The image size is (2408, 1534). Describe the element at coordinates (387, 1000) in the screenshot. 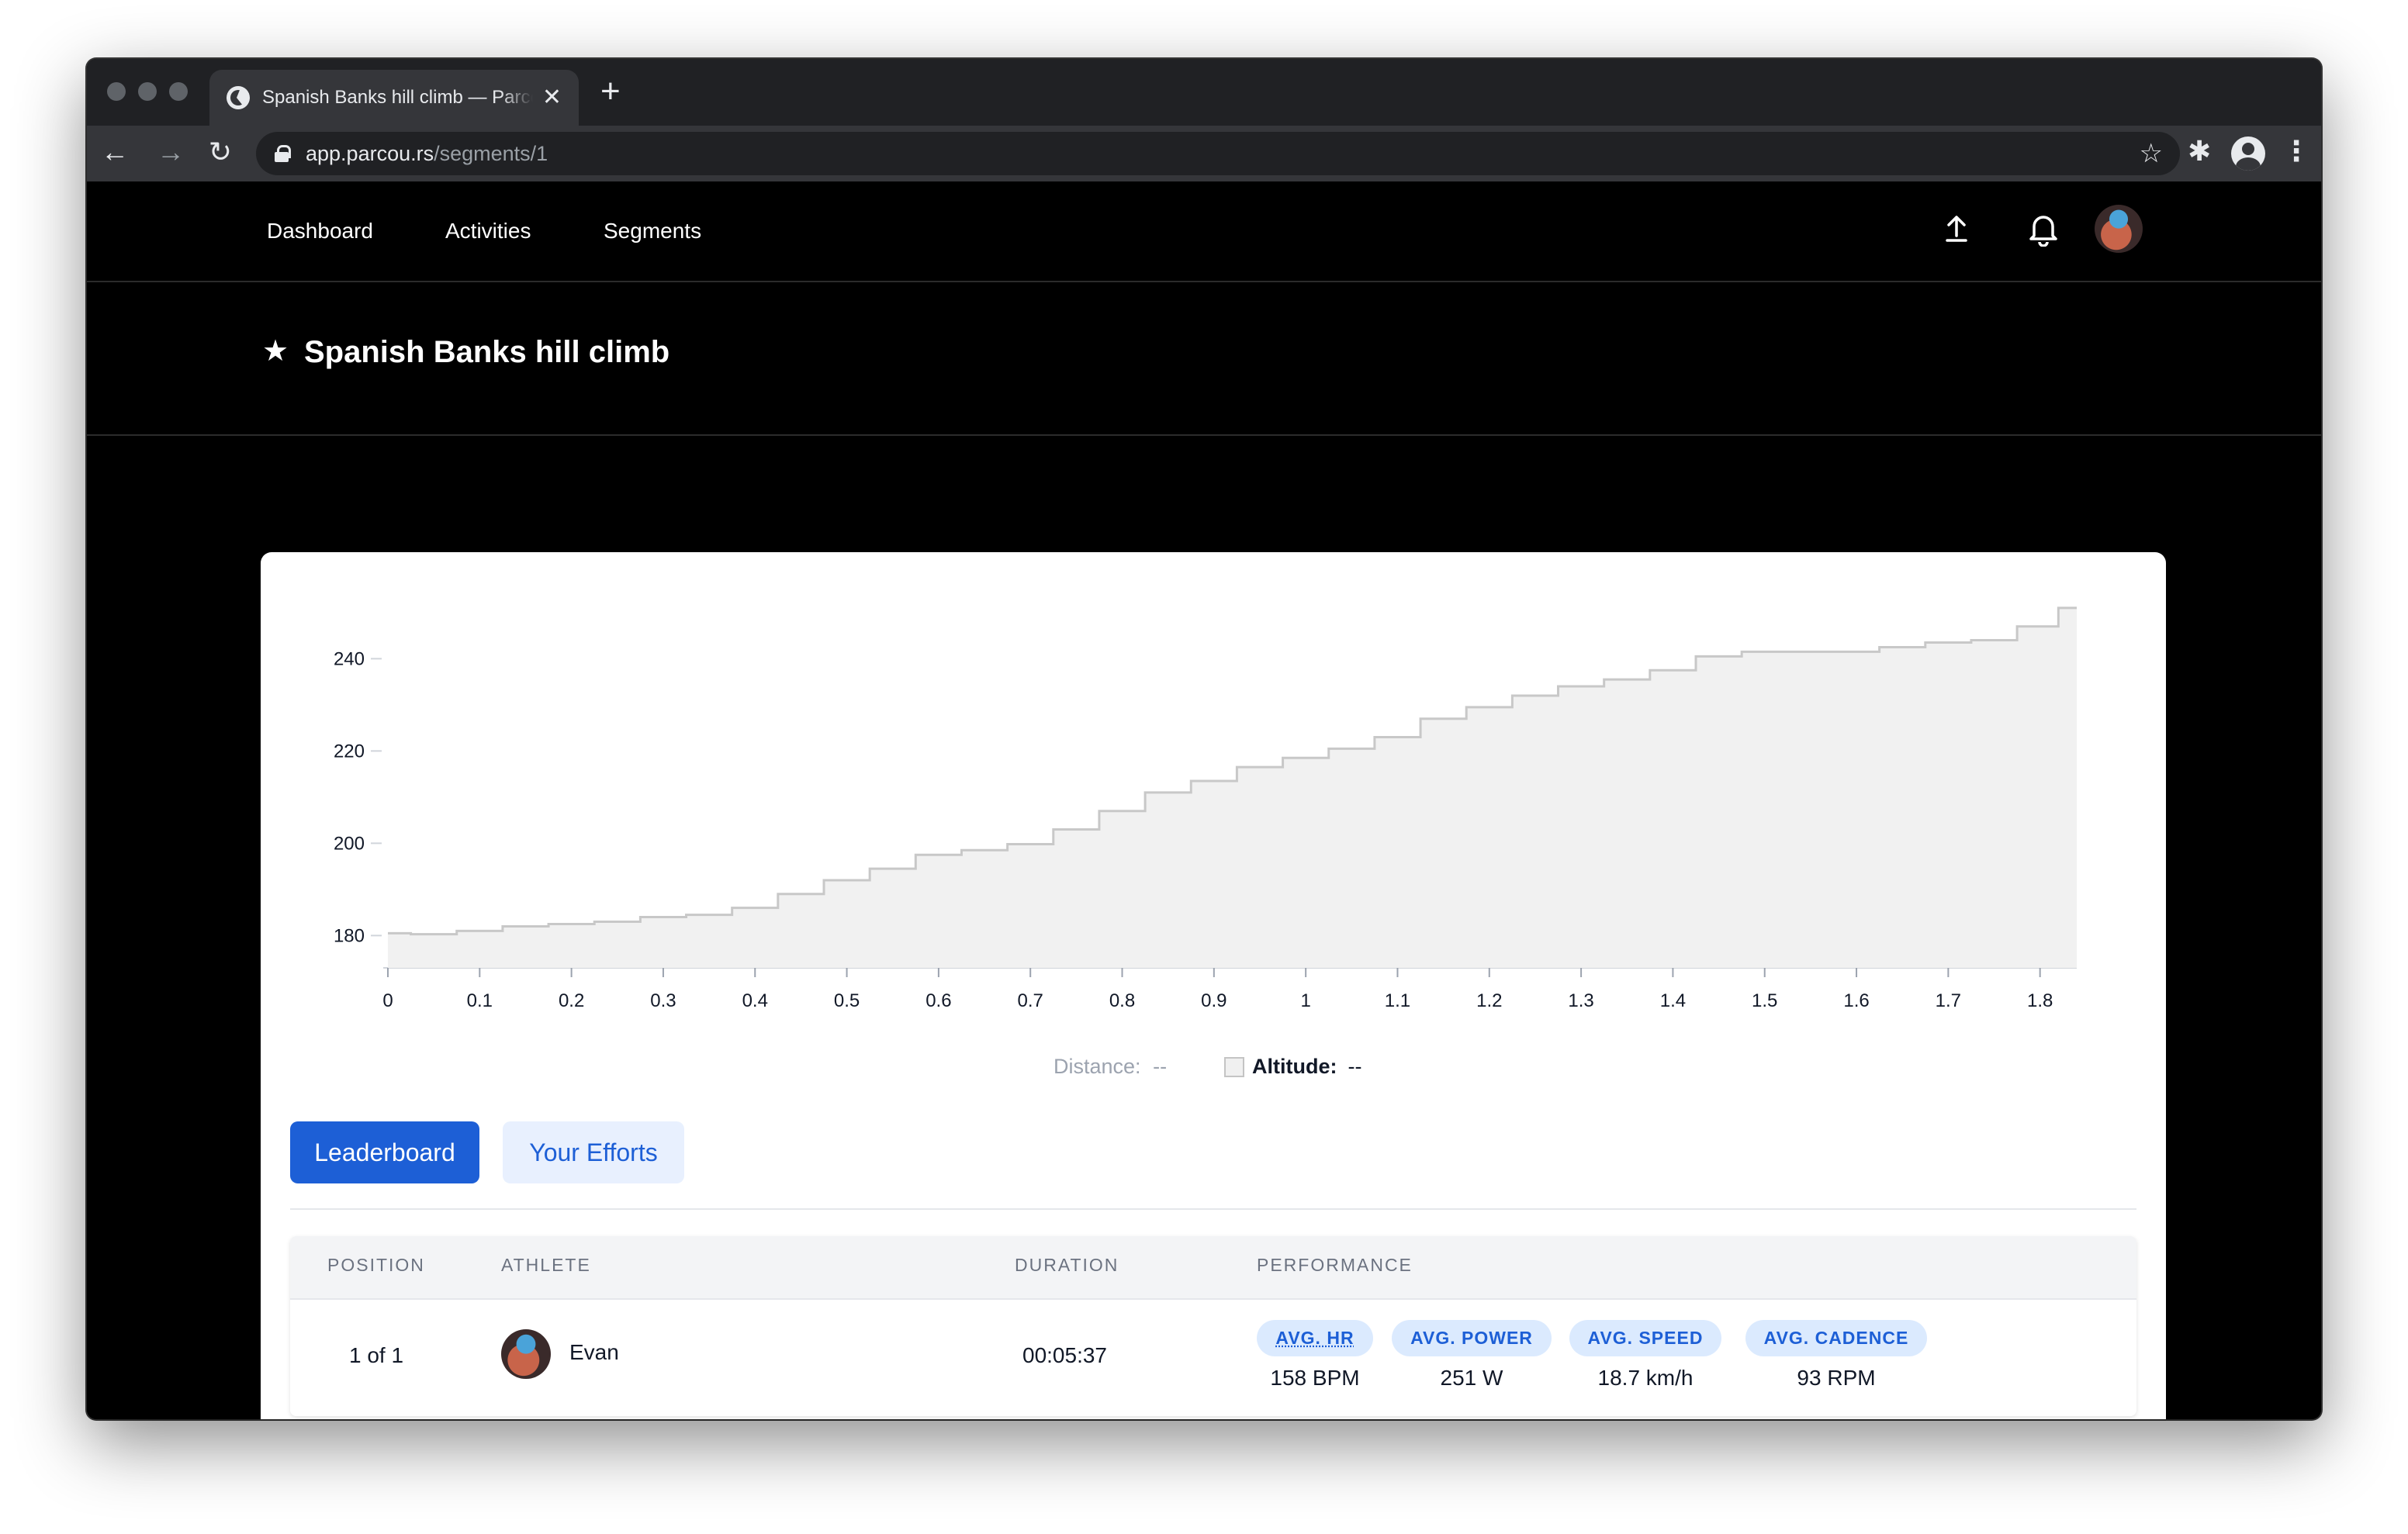

I see `x-tick-label: 0` at that location.